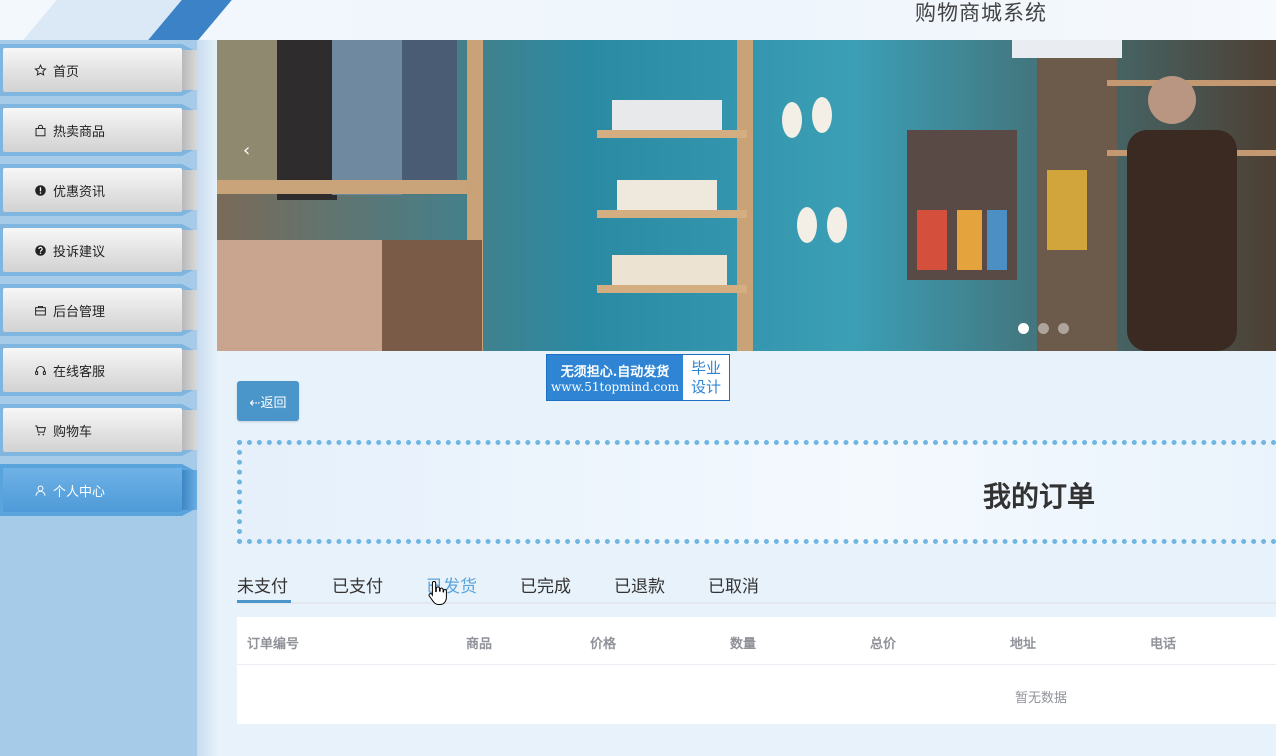  Describe the element at coordinates (545, 588) in the screenshot. I see `tab-completed: 已完成` at that location.